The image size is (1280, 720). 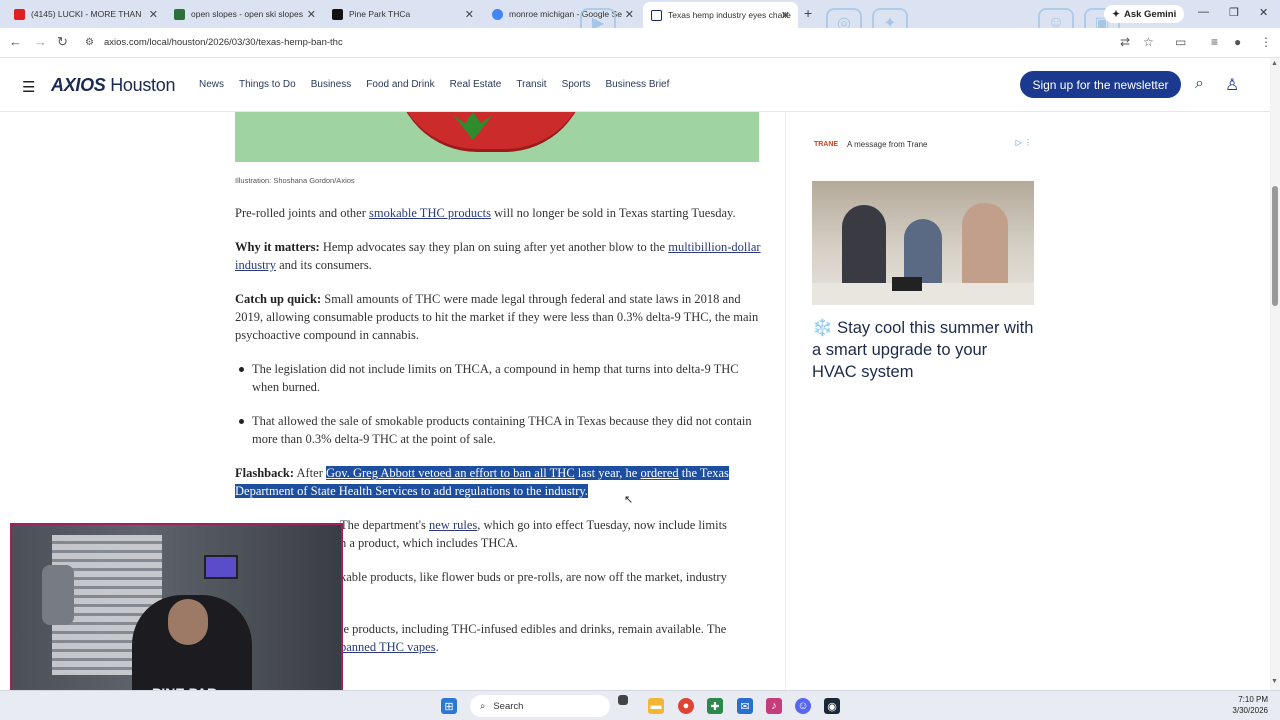 I want to click on minimize-icon: —, so click(x=1203, y=12).